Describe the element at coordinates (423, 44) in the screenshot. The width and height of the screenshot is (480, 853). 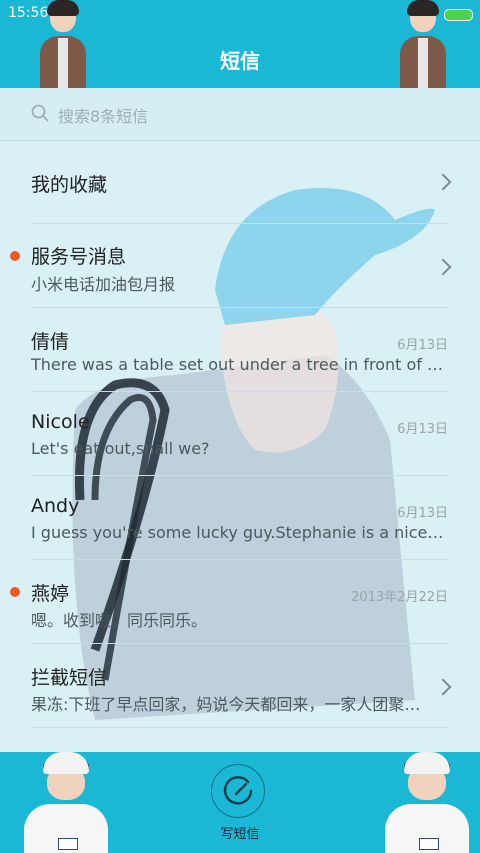
I see `theme-decoration-right` at that location.